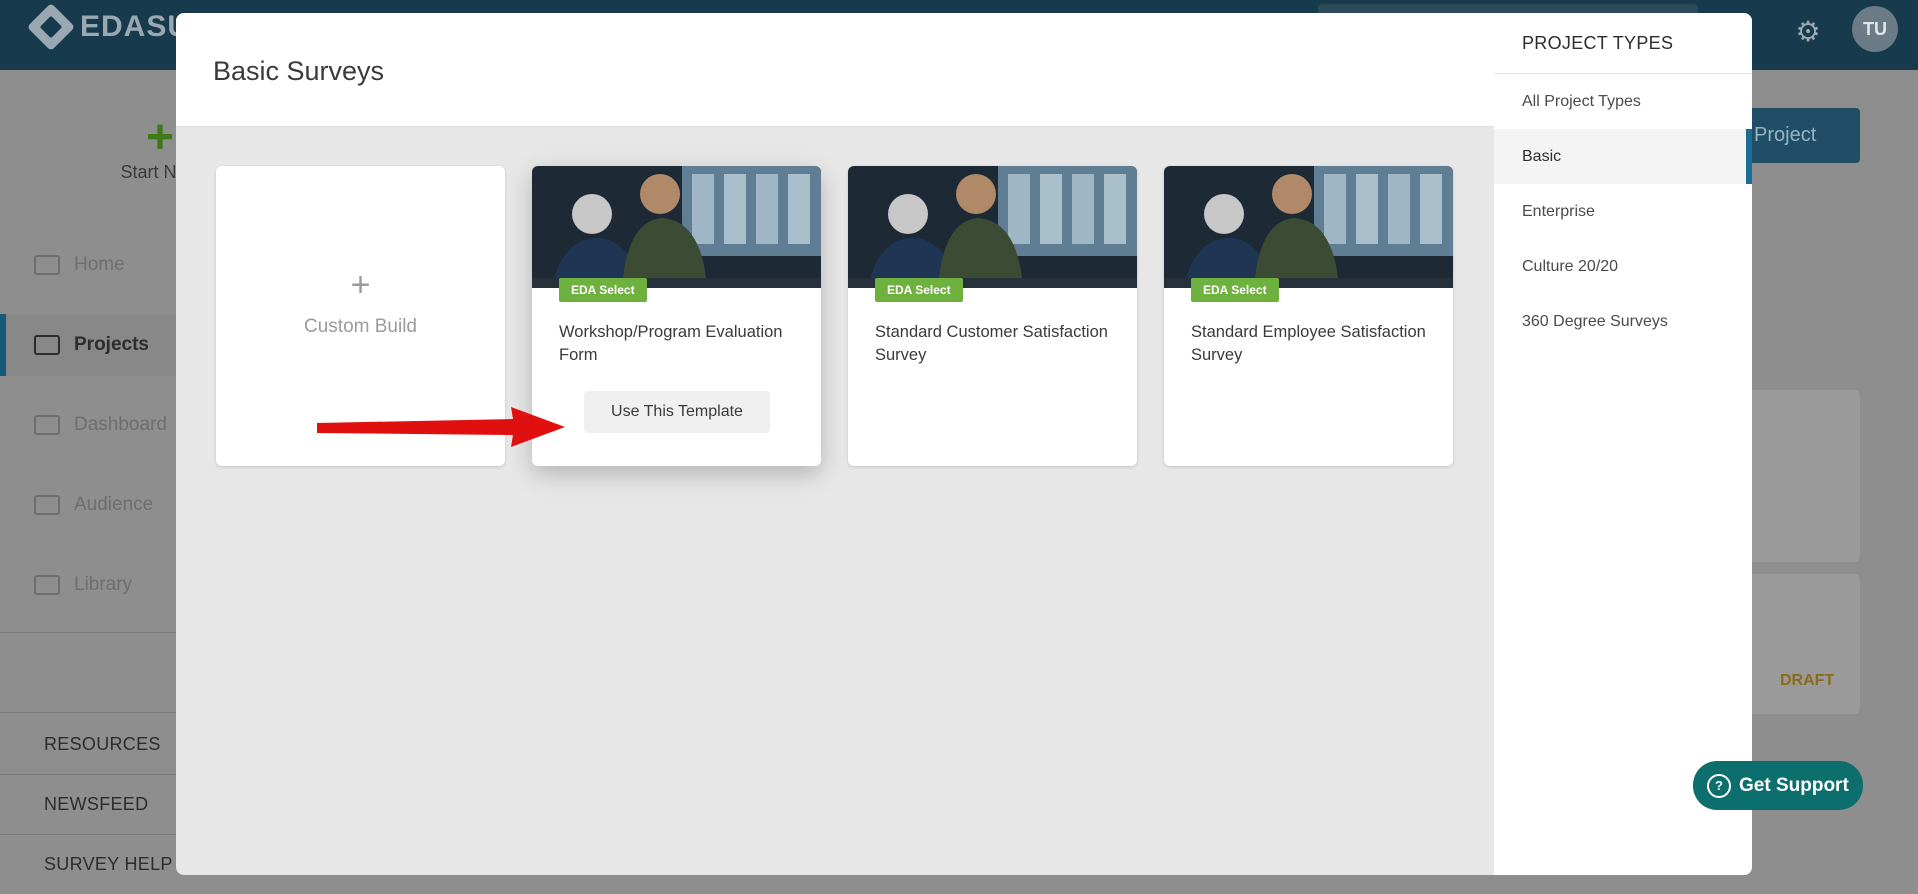 The width and height of the screenshot is (1918, 894). Describe the element at coordinates (441, 427) in the screenshot. I see `red-arrow-icon` at that location.